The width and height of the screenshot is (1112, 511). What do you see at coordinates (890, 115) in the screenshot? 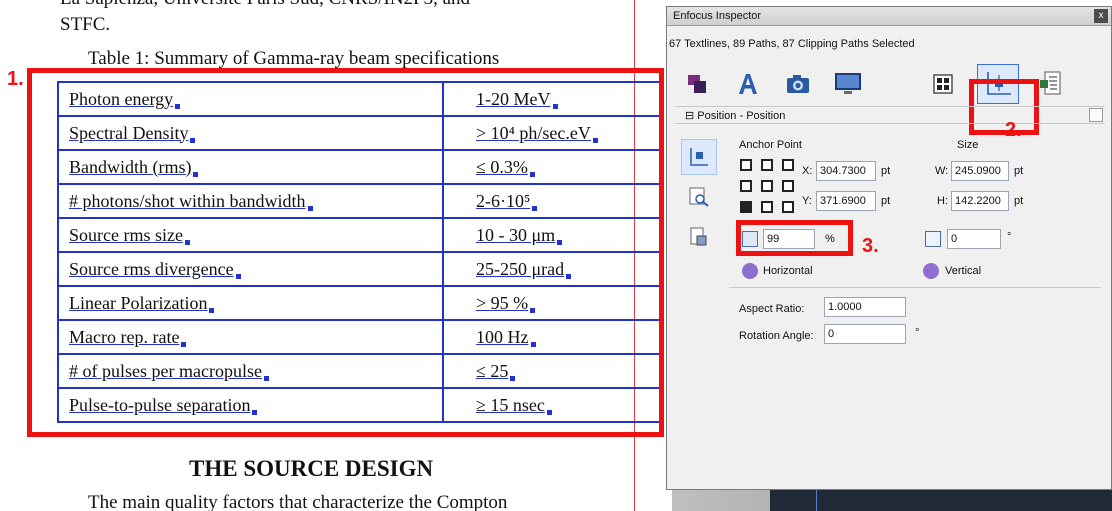
I see `section-header: ⊟ Position - Position` at bounding box center [890, 115].